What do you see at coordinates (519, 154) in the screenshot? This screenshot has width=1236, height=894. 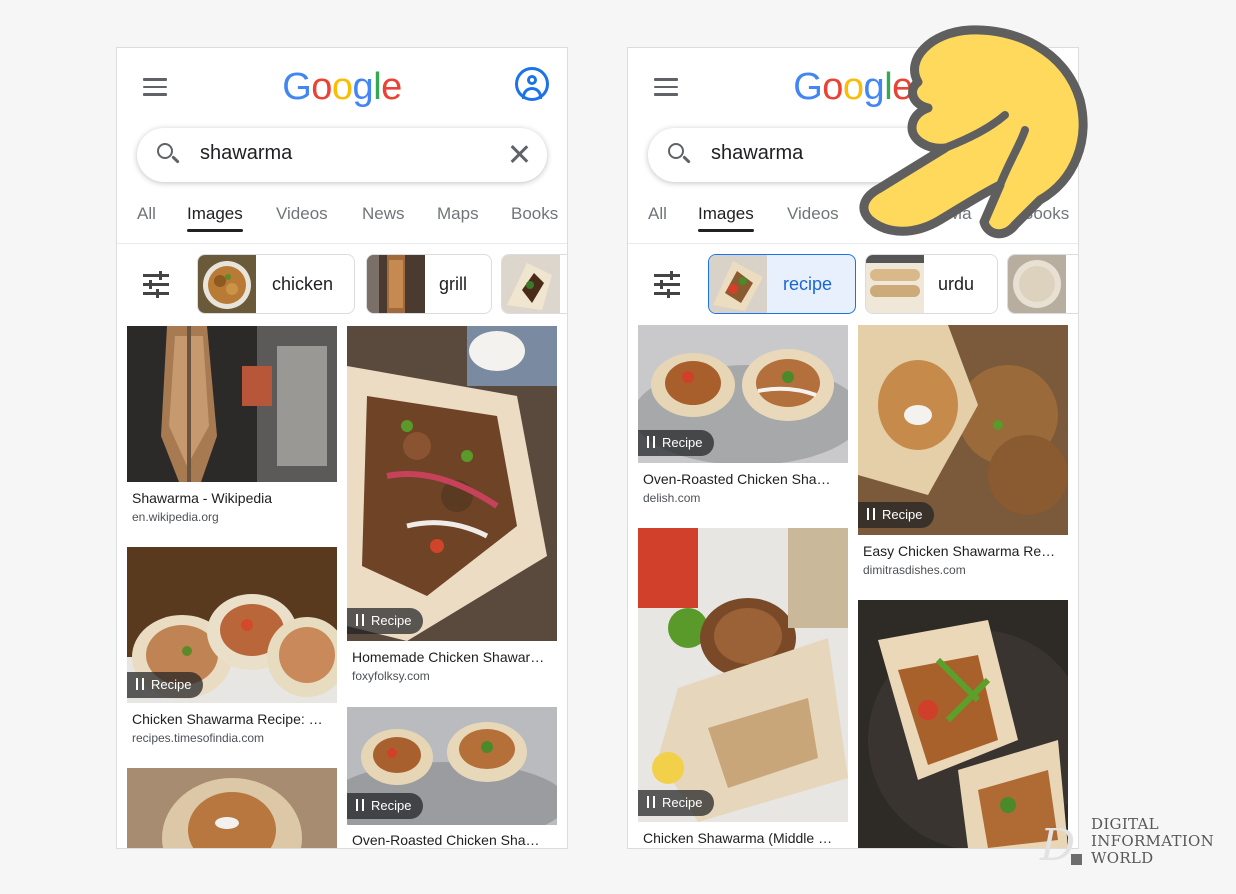 I see `clear-search-icon` at bounding box center [519, 154].